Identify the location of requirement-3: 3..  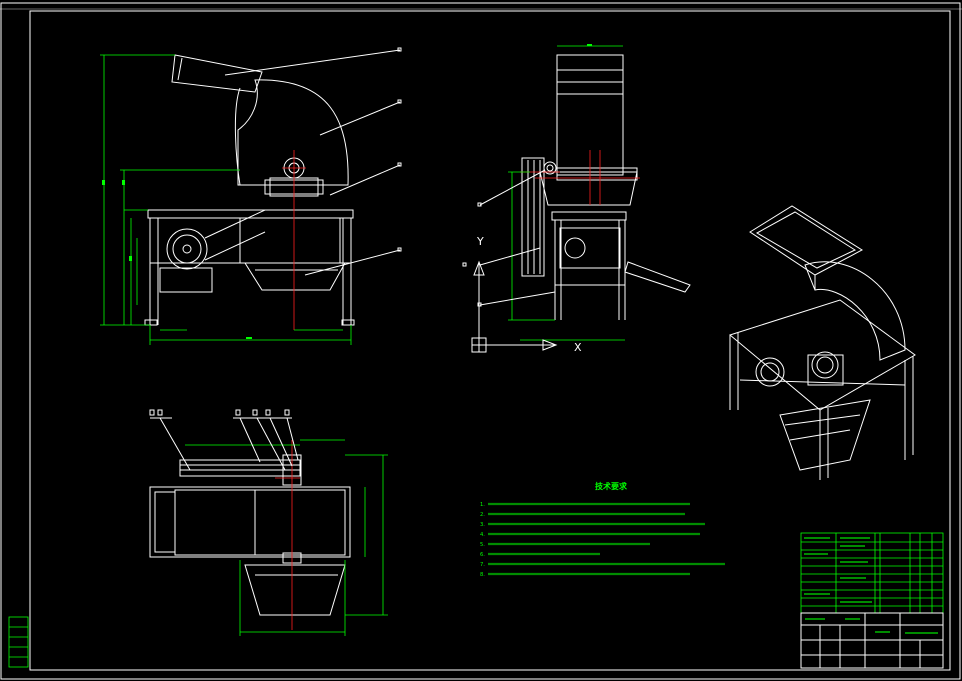
(482, 525).